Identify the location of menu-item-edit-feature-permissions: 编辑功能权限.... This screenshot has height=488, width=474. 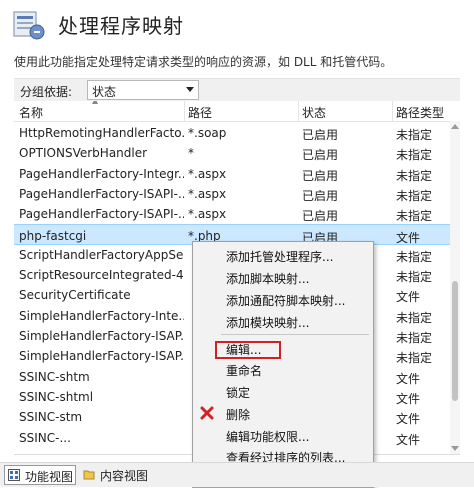
(283, 435).